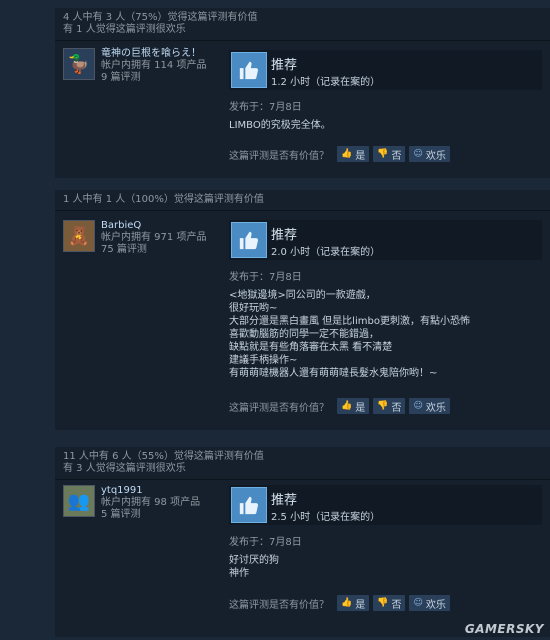 The image size is (550, 640). What do you see at coordinates (302, 200) in the screenshot?
I see `helpful-summary: 1 人中有 1 人（100%）觉得这篇评测有价值` at bounding box center [302, 200].